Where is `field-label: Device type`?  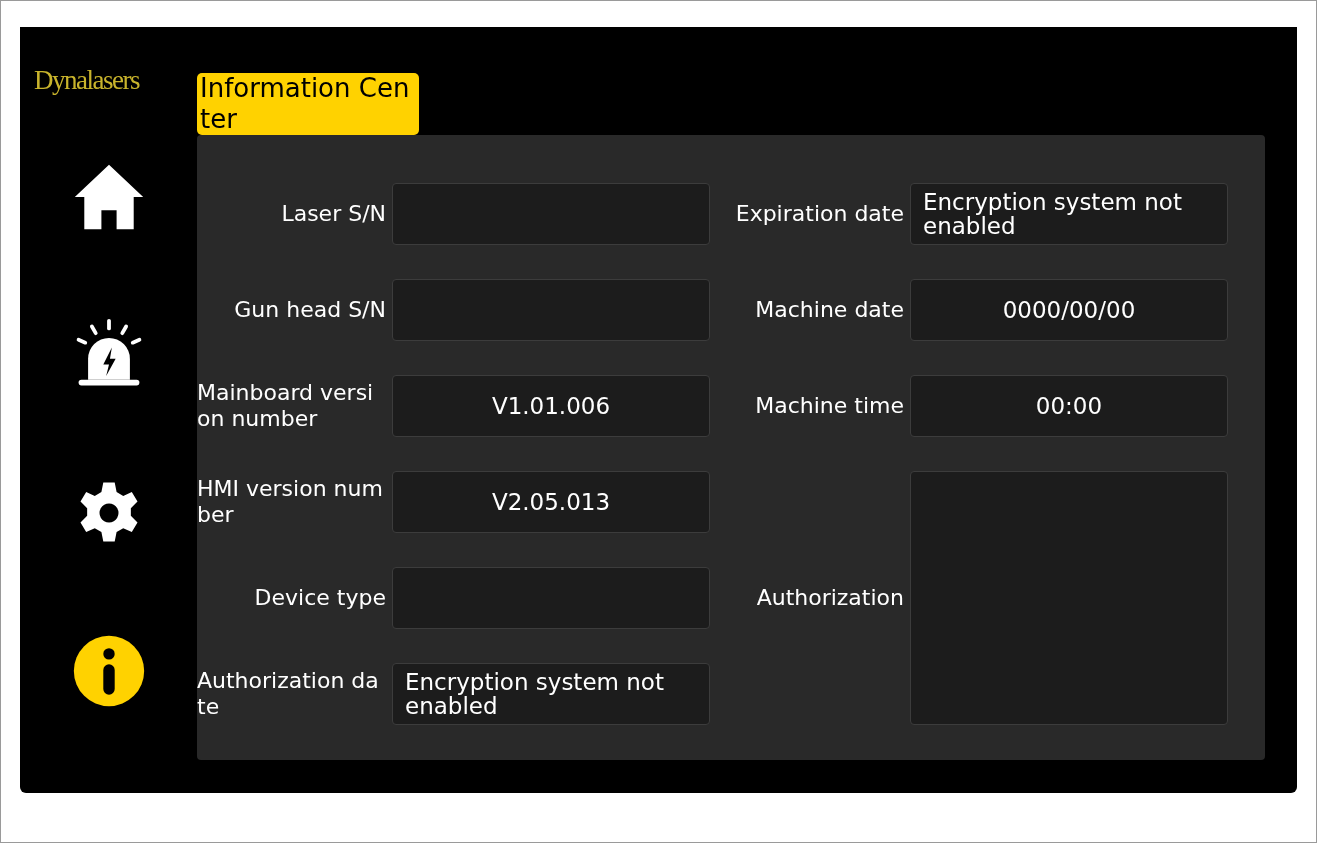
field-label: Device type is located at coordinates (320, 598).